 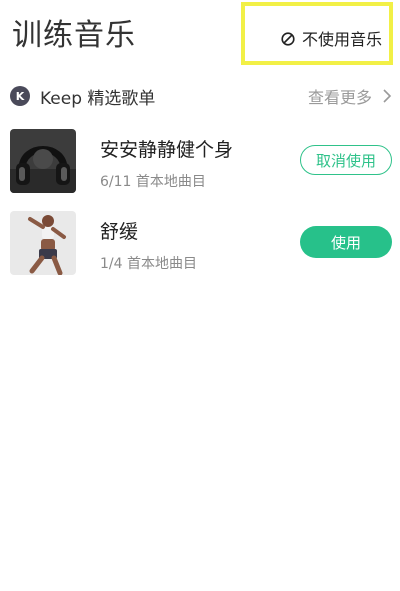 I want to click on cancel-use-button: 取消使用, so click(x=346, y=160).